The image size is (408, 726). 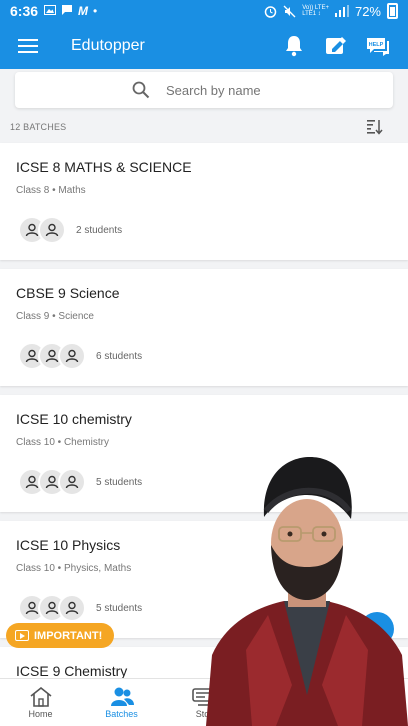 What do you see at coordinates (55, 316) in the screenshot?
I see `batch-subtitle: Class 9 • Science` at bounding box center [55, 316].